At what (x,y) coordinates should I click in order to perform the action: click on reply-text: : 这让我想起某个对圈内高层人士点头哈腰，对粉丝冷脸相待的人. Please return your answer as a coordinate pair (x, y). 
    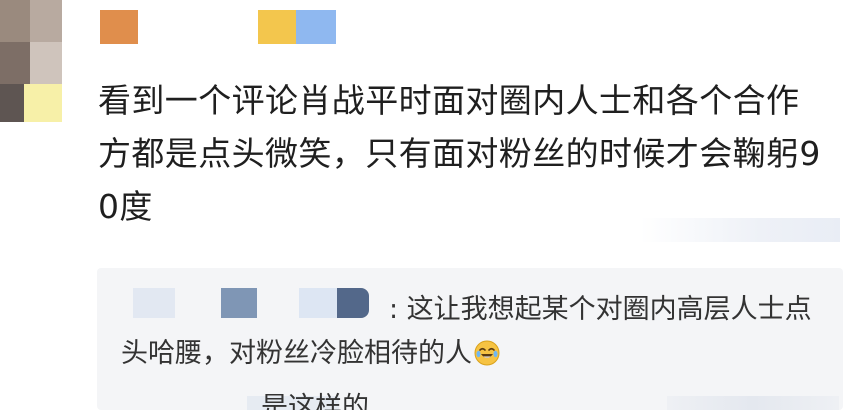
    Looking at the image, I should click on (466, 331).